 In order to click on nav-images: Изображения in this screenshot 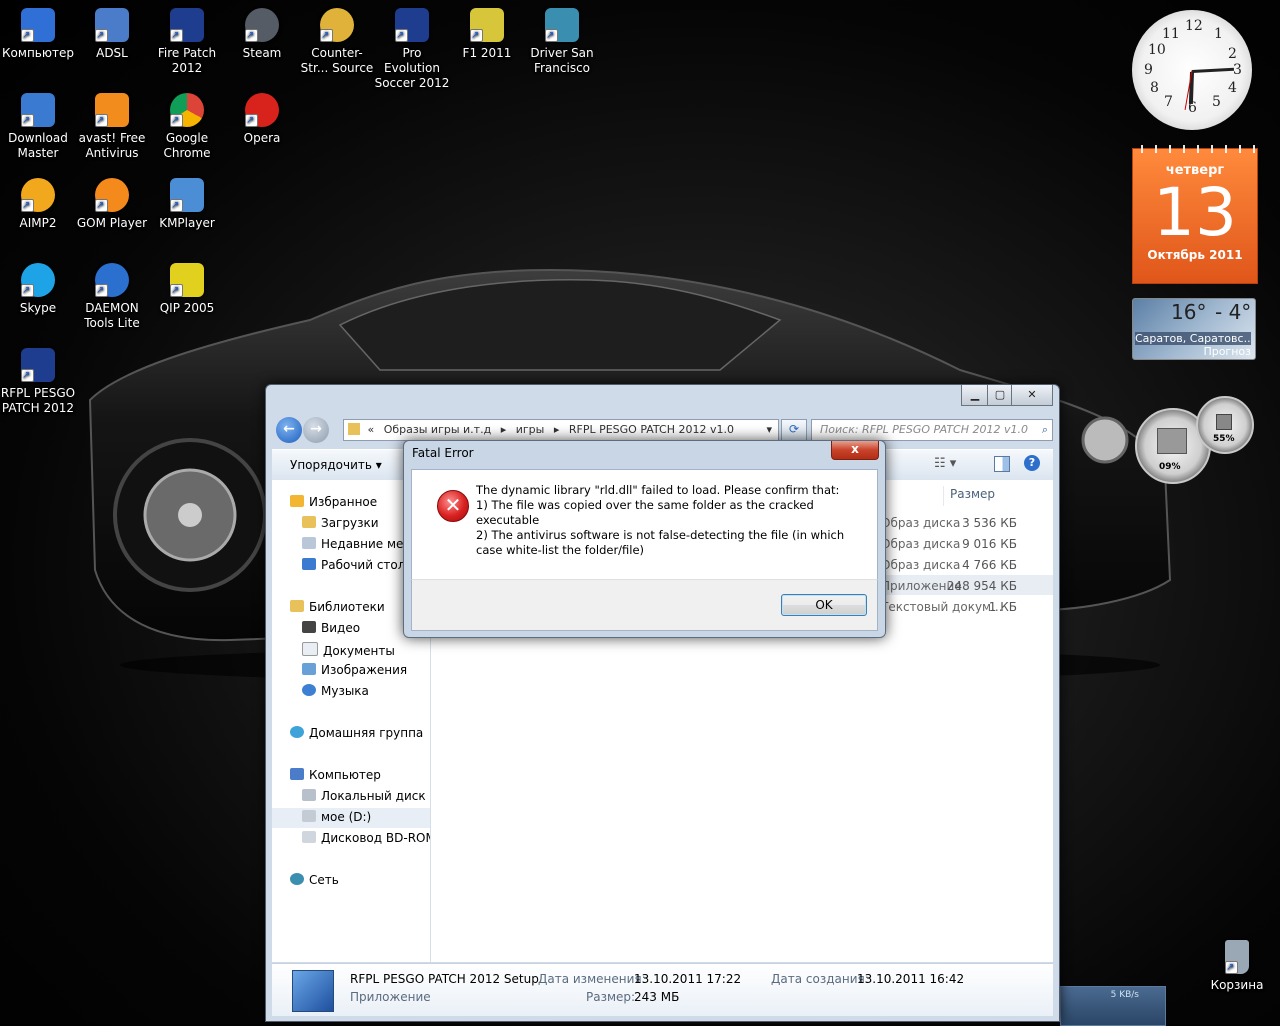, I will do `click(354, 670)`.